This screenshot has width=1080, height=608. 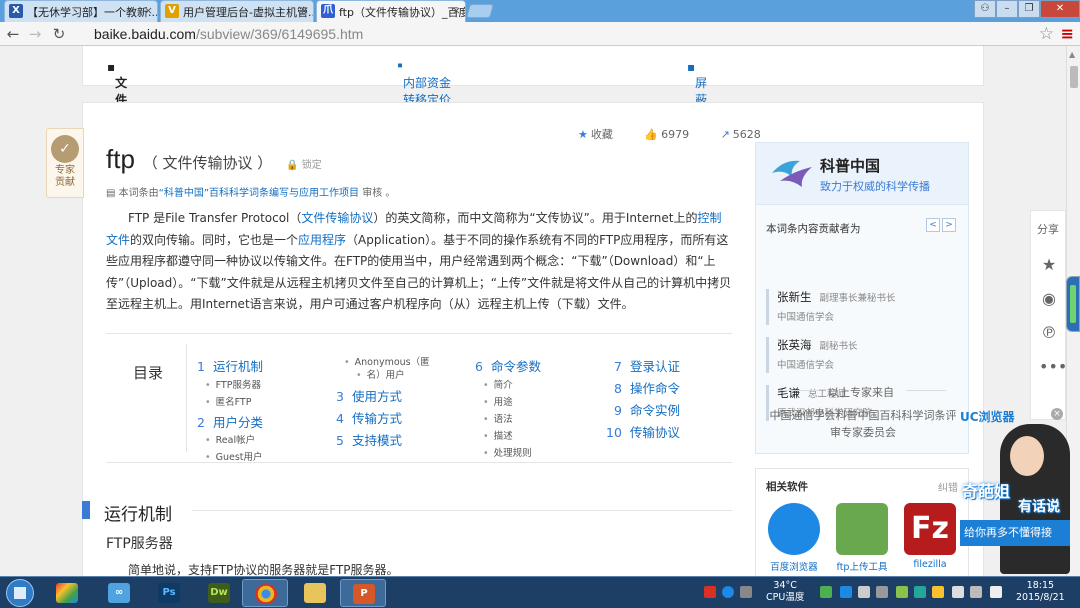 I want to click on toc-item: 8 操作命令, so click(x=647, y=387).